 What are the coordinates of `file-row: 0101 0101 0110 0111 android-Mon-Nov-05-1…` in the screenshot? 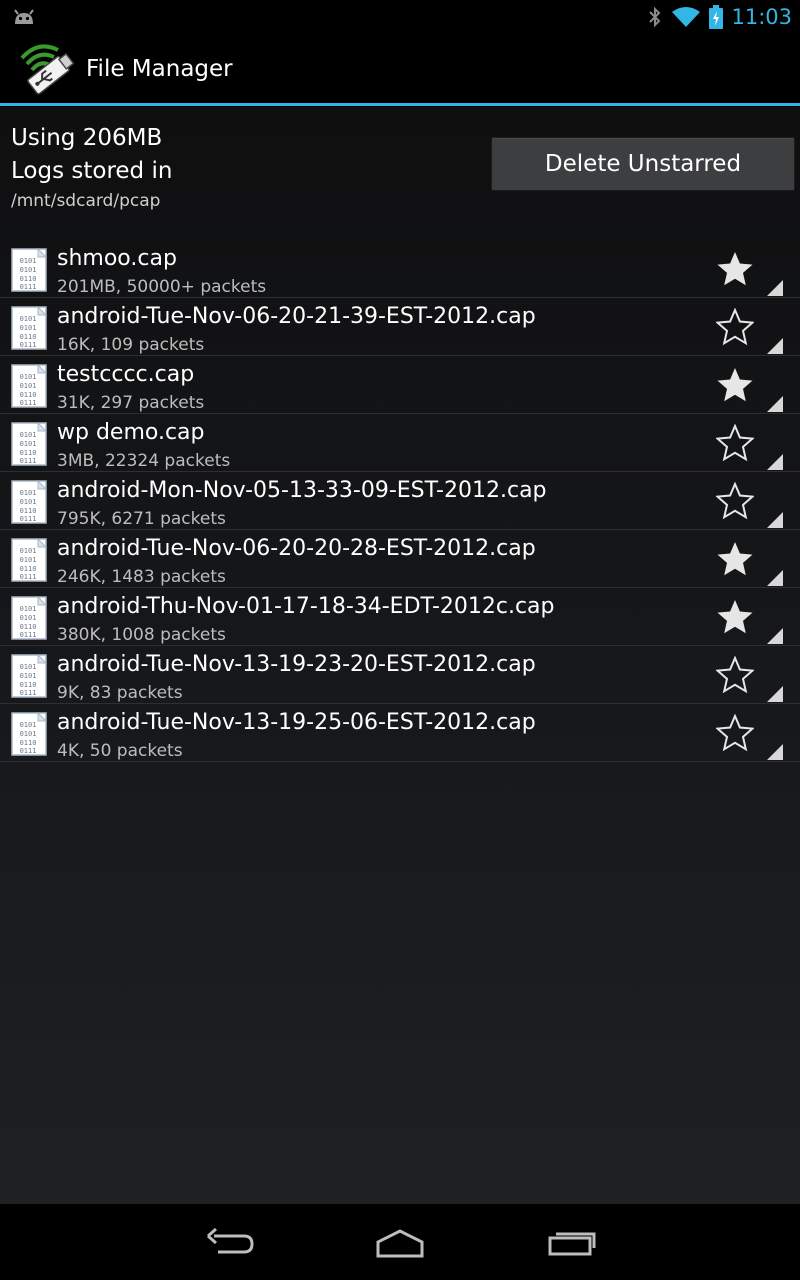 It's located at (400, 501).